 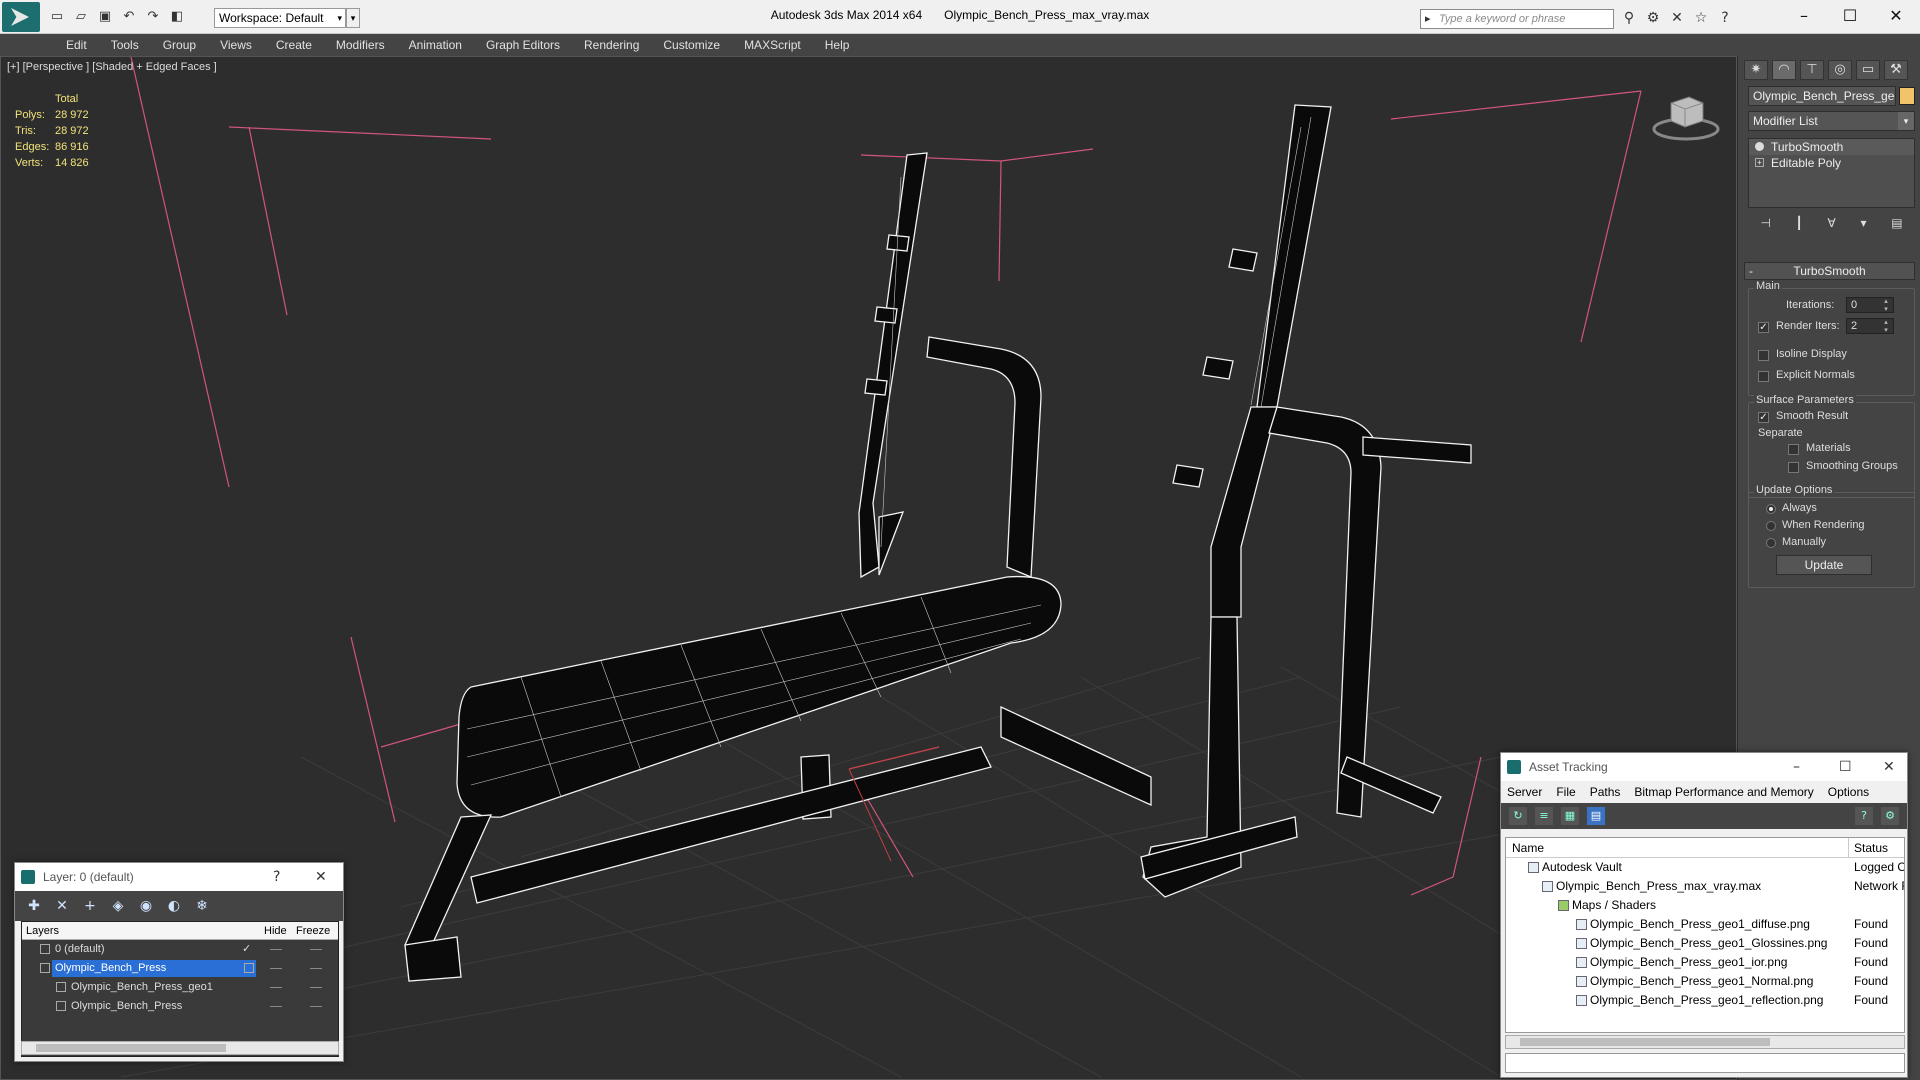 What do you see at coordinates (1863, 227) in the screenshot?
I see `remove-modifier-icon: ▾` at bounding box center [1863, 227].